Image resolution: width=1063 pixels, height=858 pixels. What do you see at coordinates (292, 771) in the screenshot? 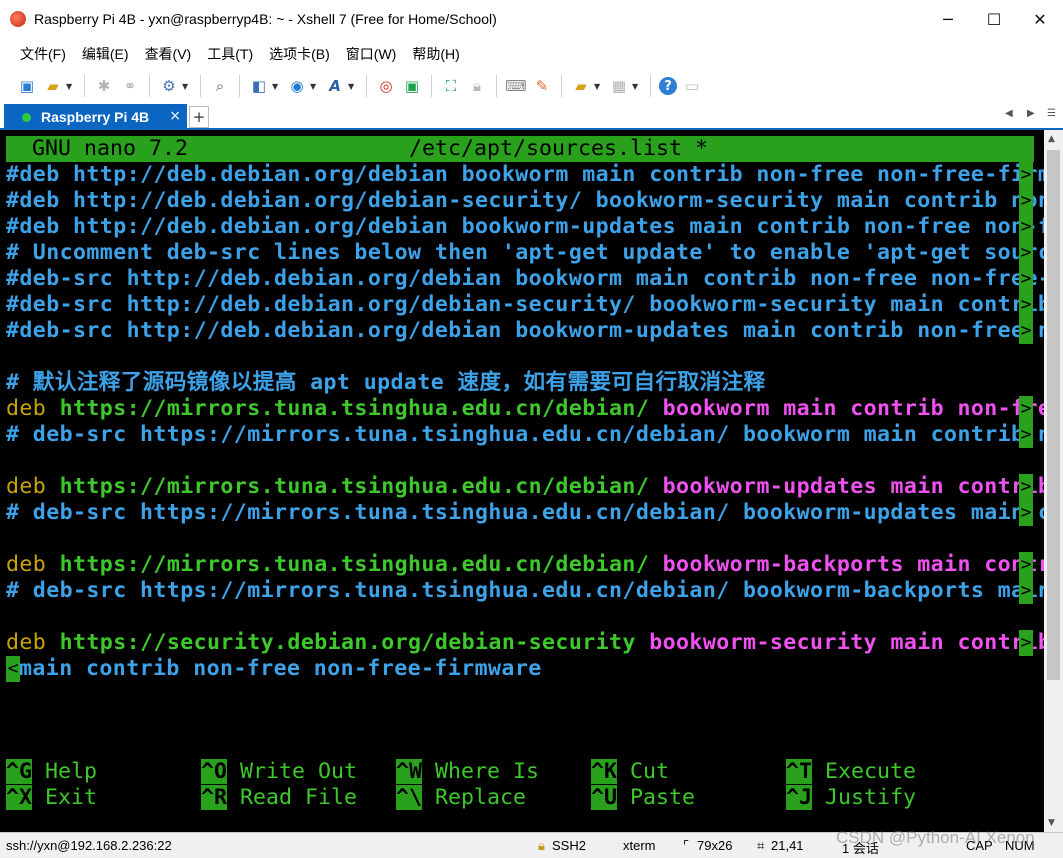
I see `shortcut-label: Write Out` at bounding box center [292, 771].